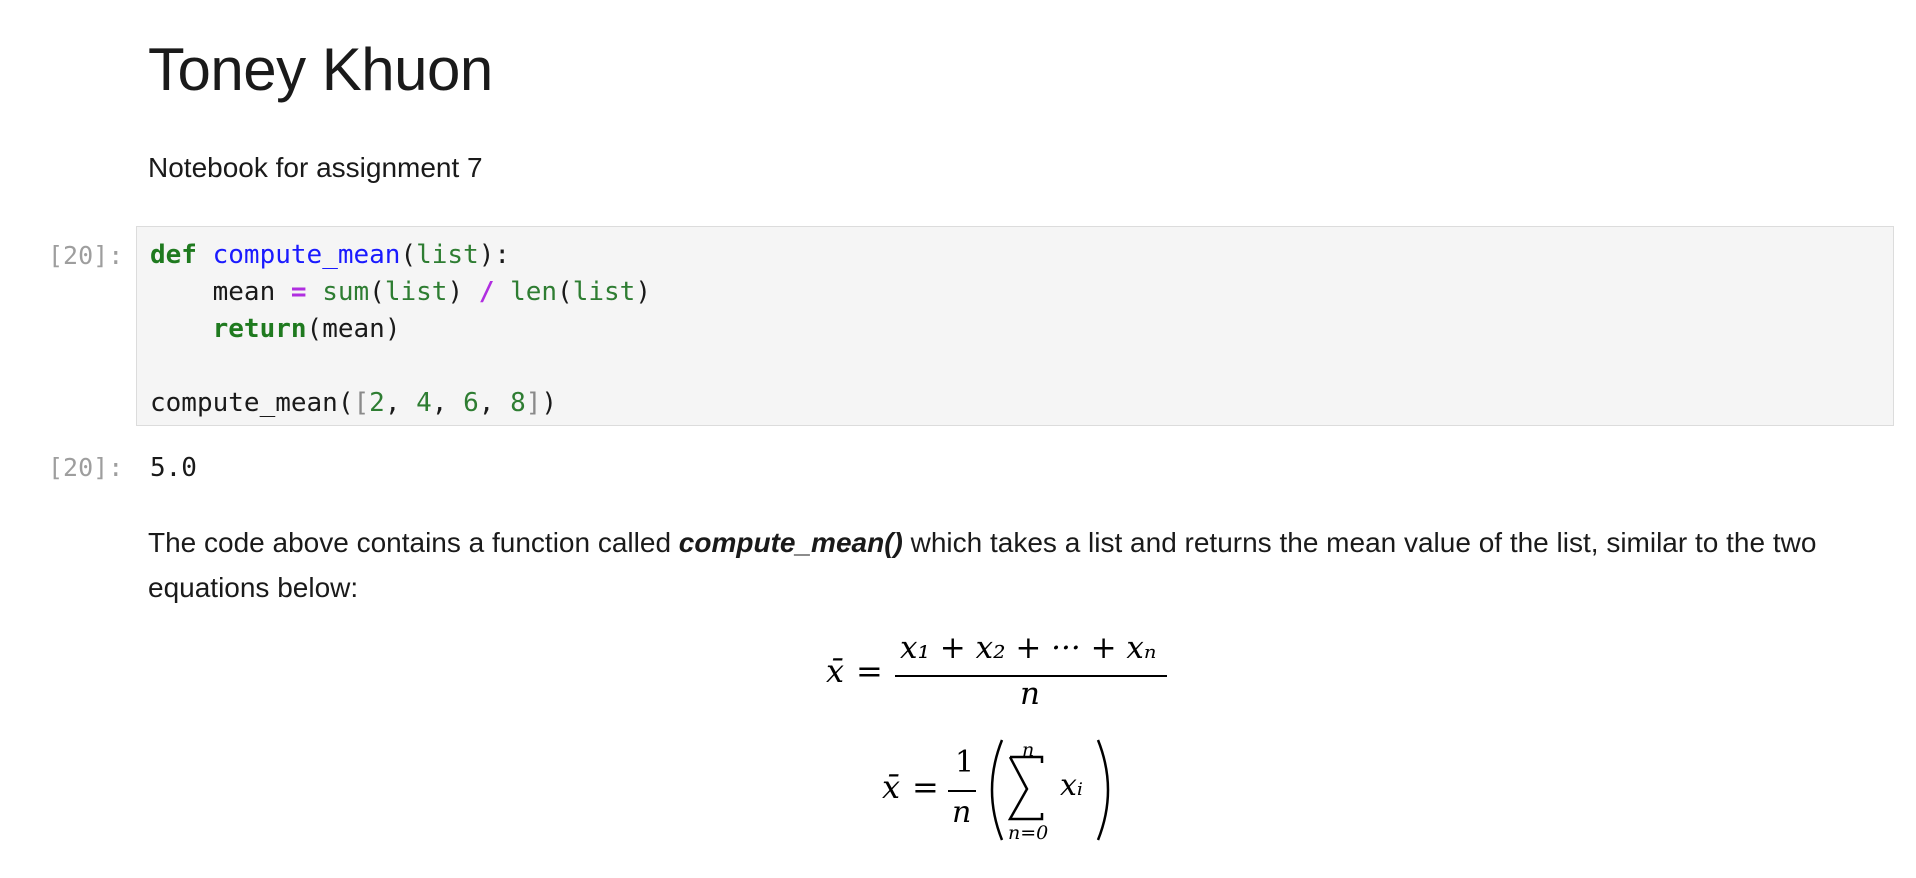  What do you see at coordinates (86, 467) in the screenshot?
I see `output-prompt: [20]:` at bounding box center [86, 467].